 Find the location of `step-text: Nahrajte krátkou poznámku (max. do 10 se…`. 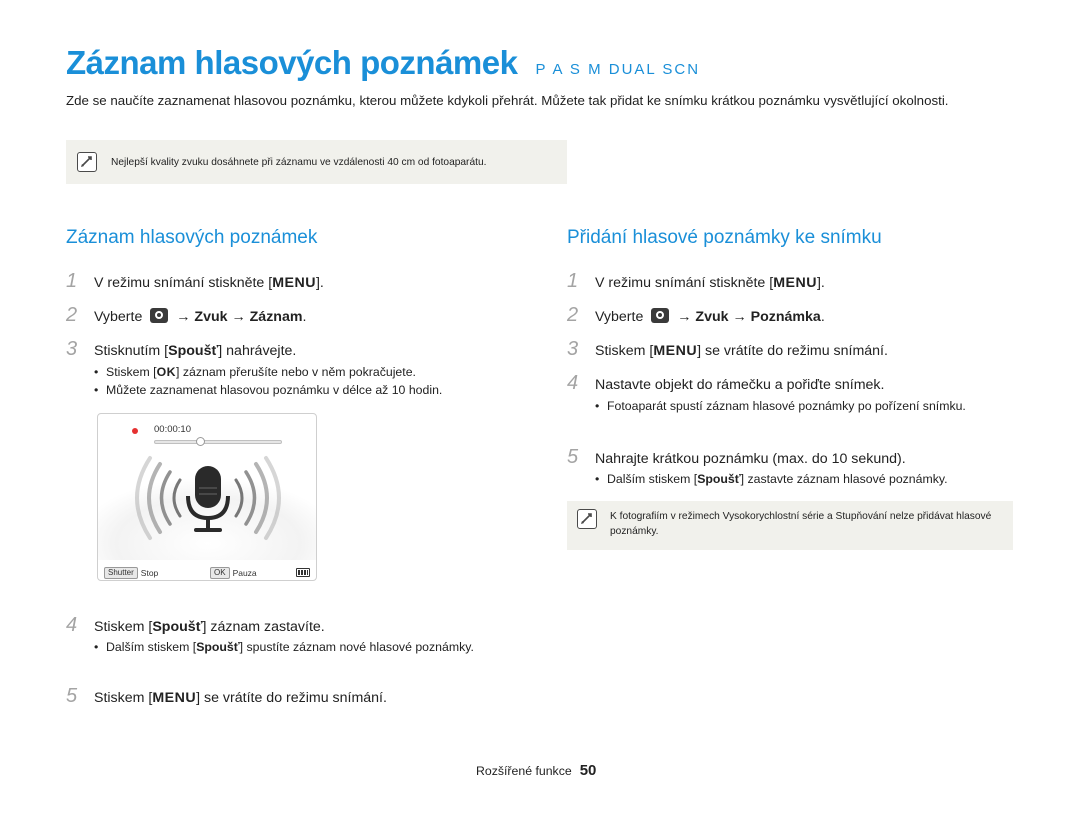

step-text: Nahrajte krátkou poznámku (max. do 10 se… is located at coordinates (750, 459).